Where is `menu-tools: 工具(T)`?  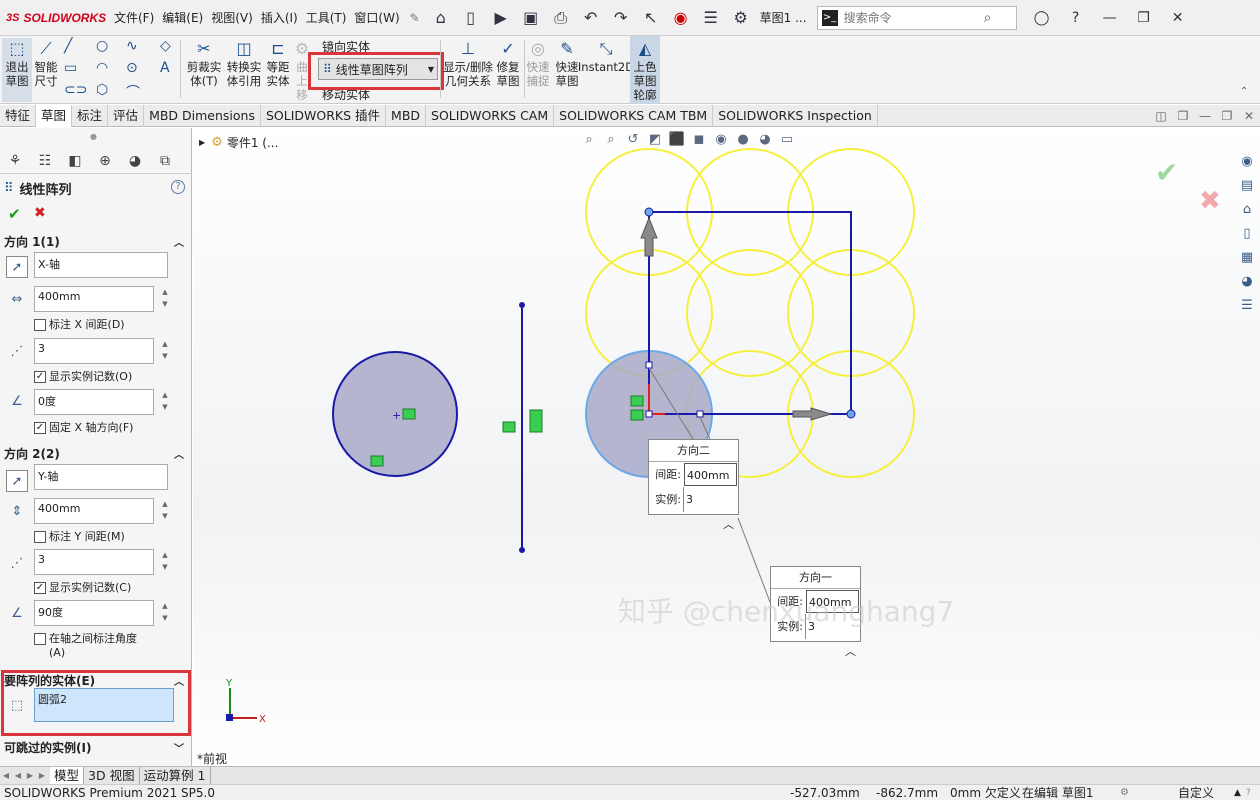
menu-tools: 工具(T) is located at coordinates (326, 18).